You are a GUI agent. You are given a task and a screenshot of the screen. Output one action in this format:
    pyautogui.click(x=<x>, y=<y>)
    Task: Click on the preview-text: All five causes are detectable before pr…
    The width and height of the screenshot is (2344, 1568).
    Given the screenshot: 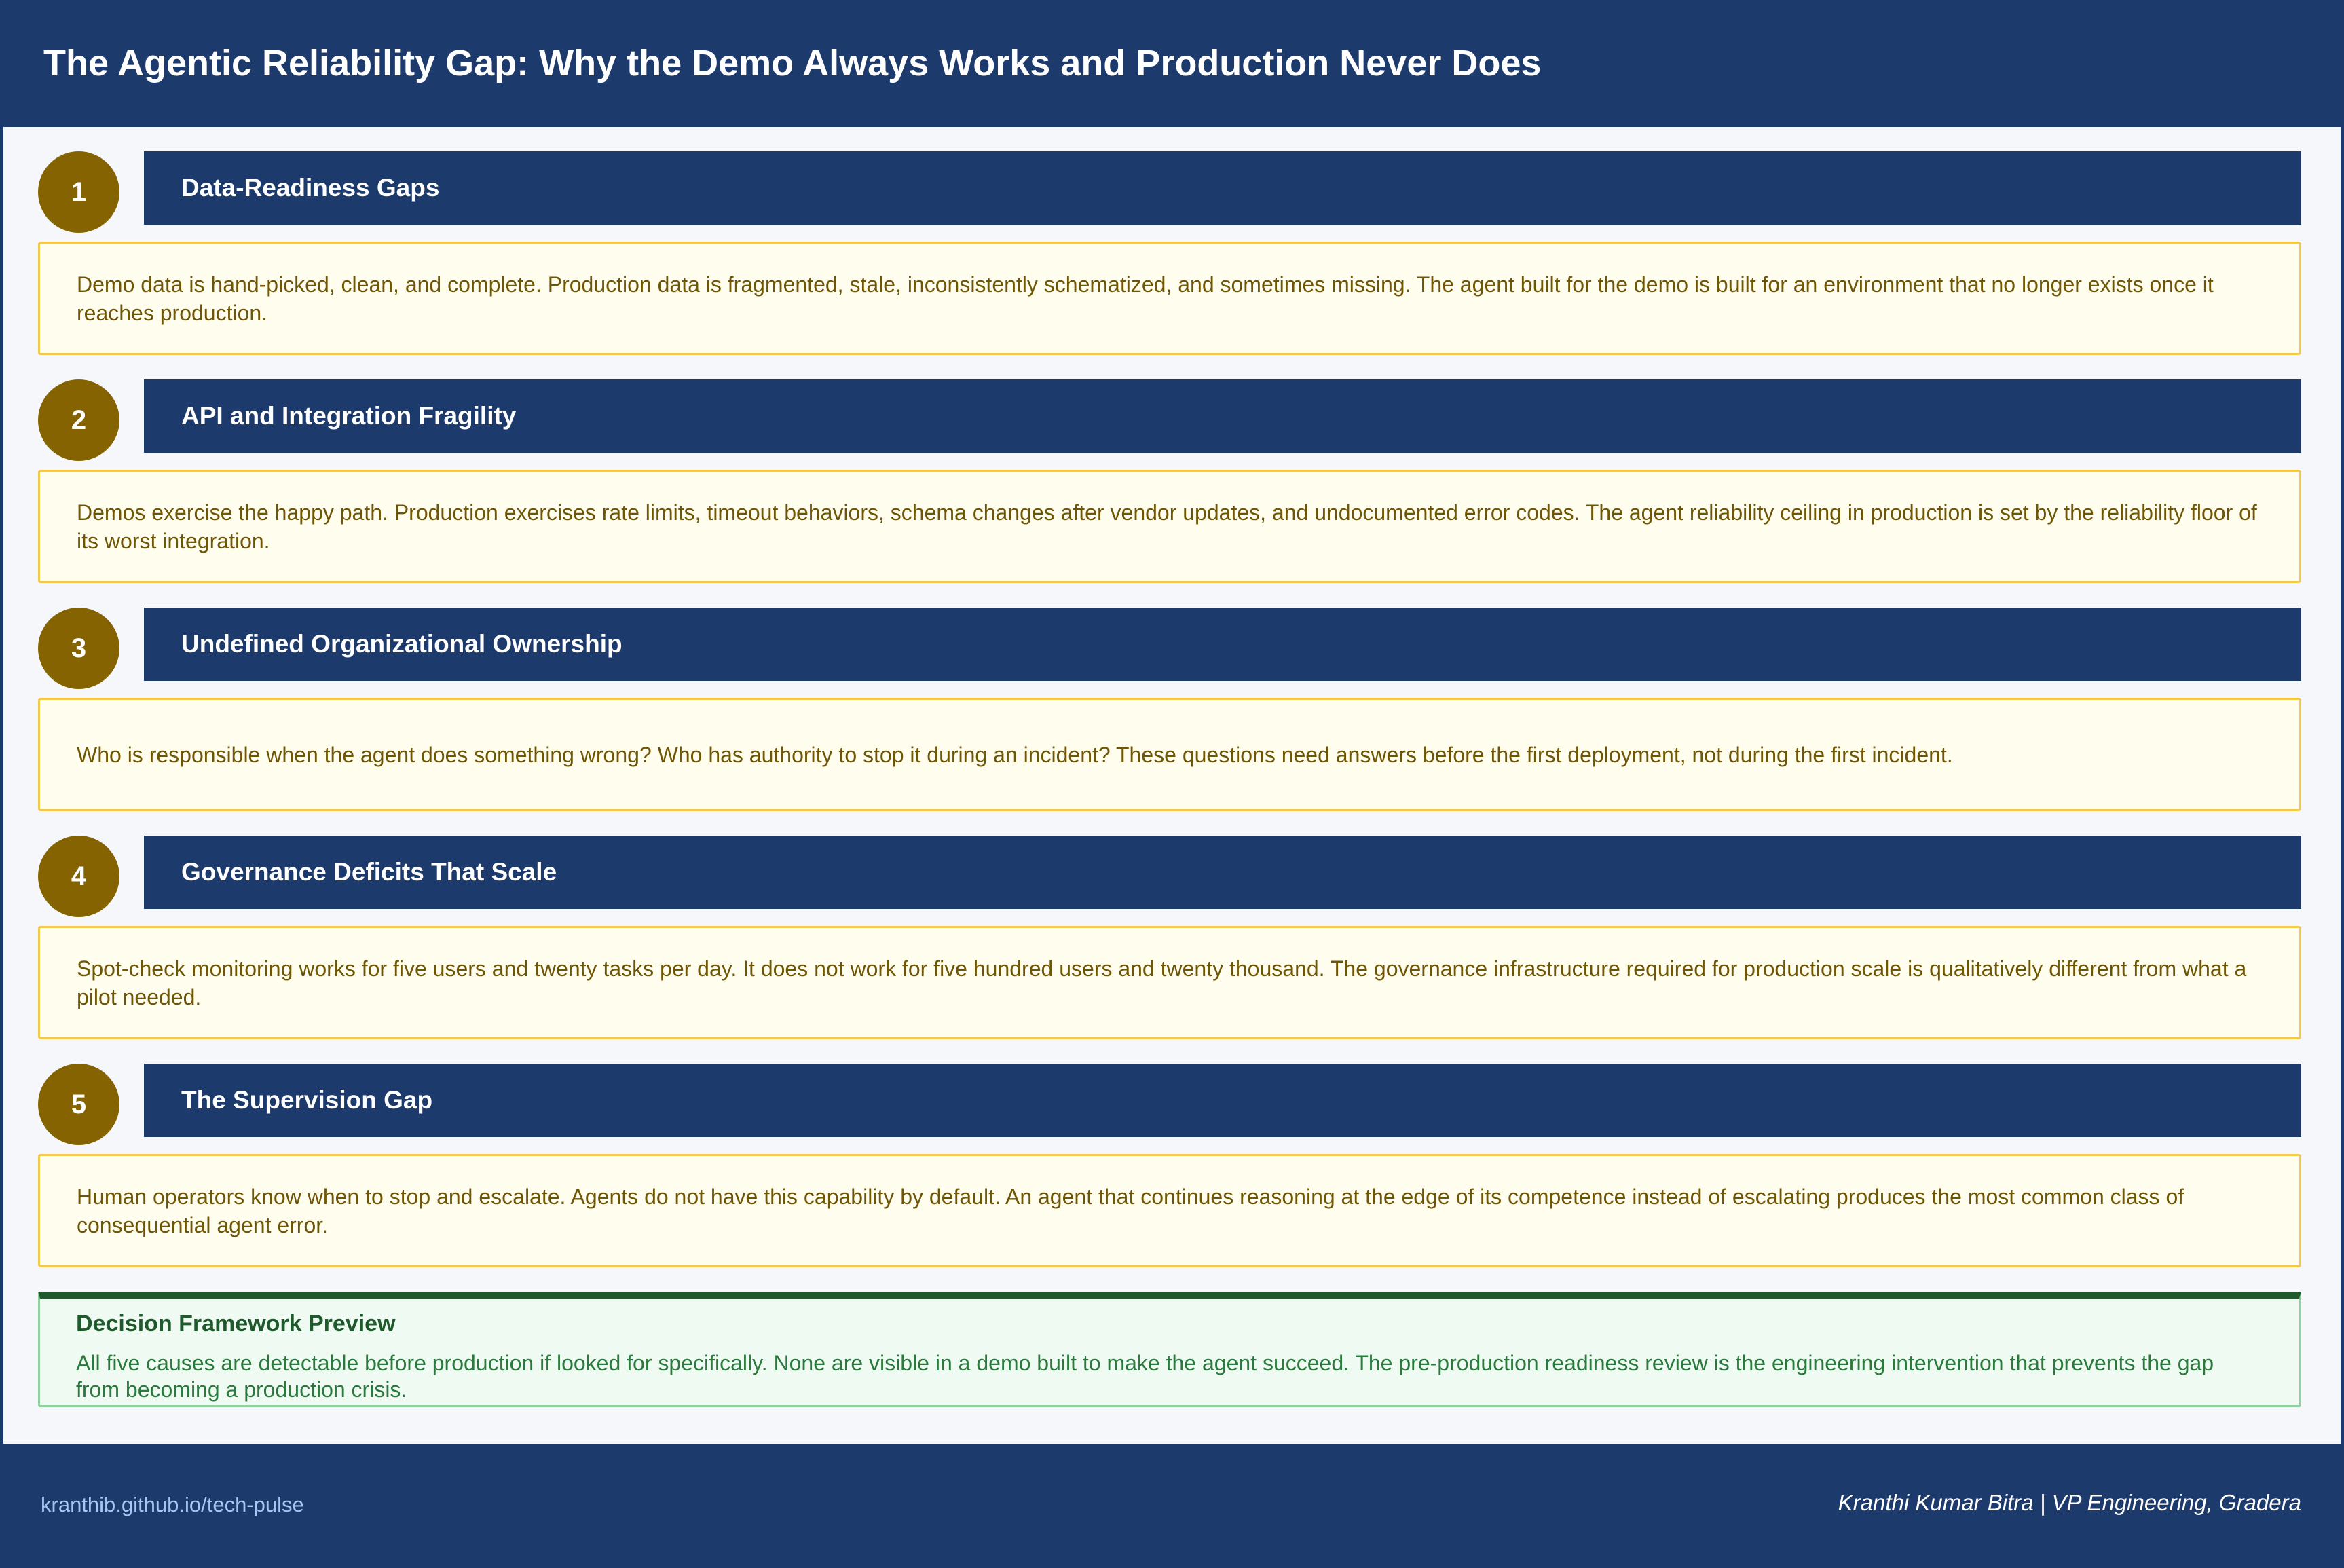 What is the action you would take?
    pyautogui.click(x=1145, y=1377)
    